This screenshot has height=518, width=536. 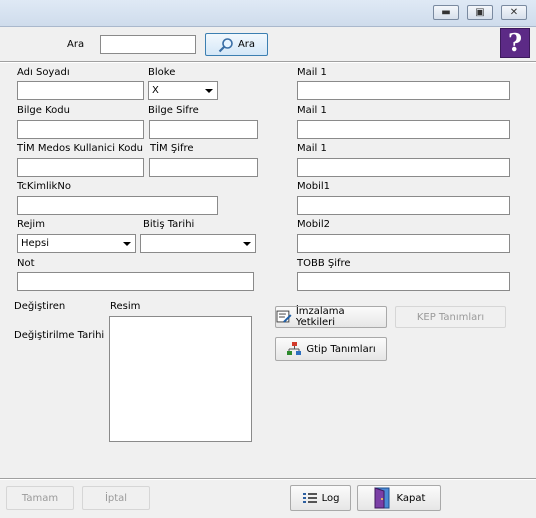 I want to click on imzalama-yetkileri-button: İmzalama Yetkileri, so click(x=331, y=317).